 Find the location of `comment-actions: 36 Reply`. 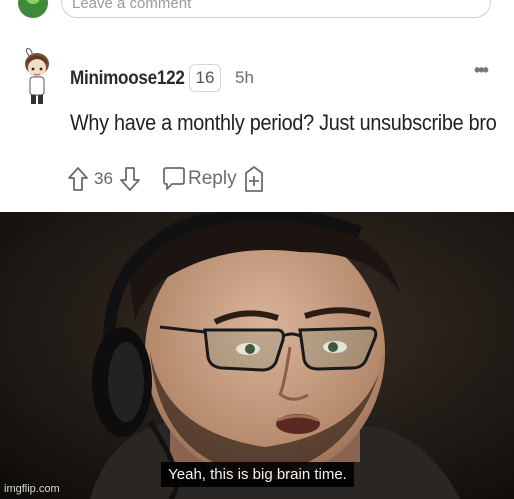

comment-actions: 36 Reply is located at coordinates (181, 179).